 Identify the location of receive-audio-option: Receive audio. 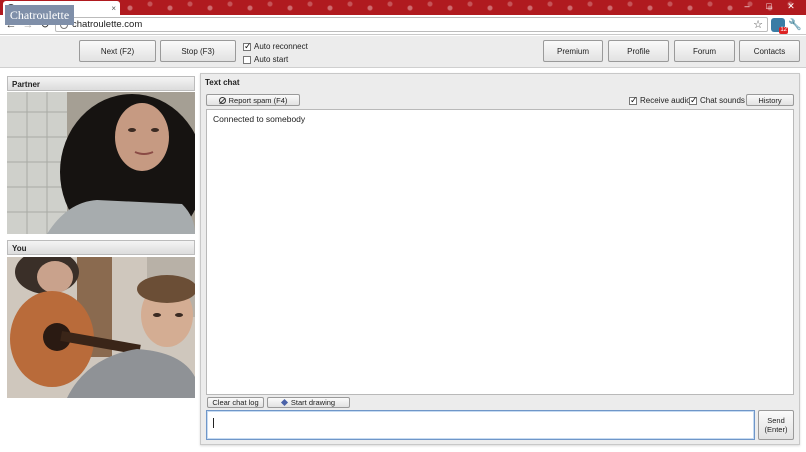
(660, 100).